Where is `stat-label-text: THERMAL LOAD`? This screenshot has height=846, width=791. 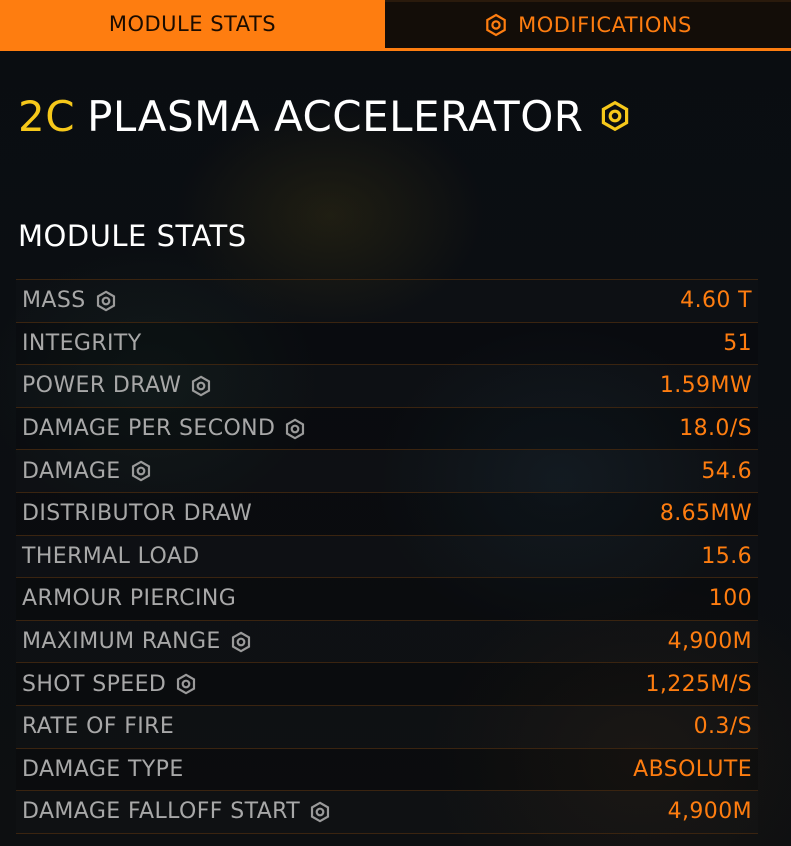
stat-label-text: THERMAL LOAD is located at coordinates (111, 556).